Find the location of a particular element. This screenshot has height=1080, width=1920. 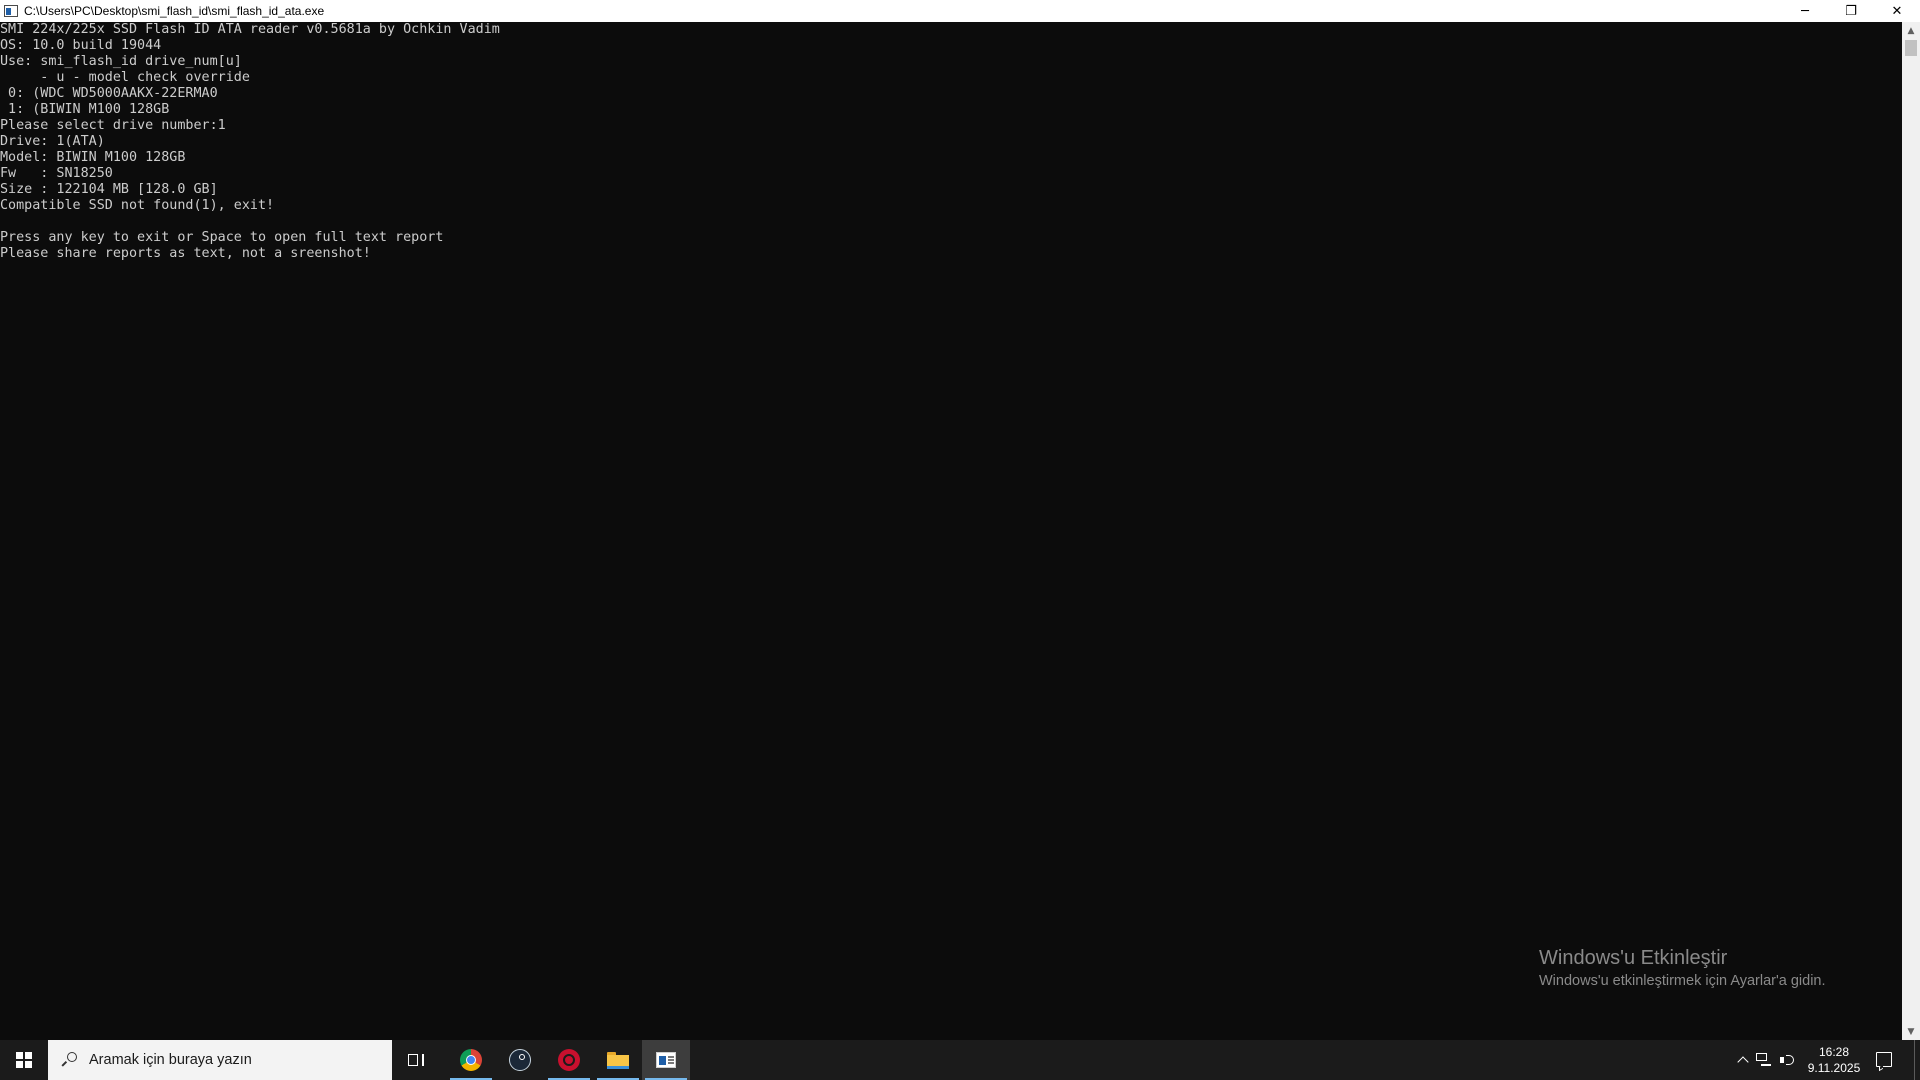

window-controls: ─ ❐ ✕ is located at coordinates (1851, 11).